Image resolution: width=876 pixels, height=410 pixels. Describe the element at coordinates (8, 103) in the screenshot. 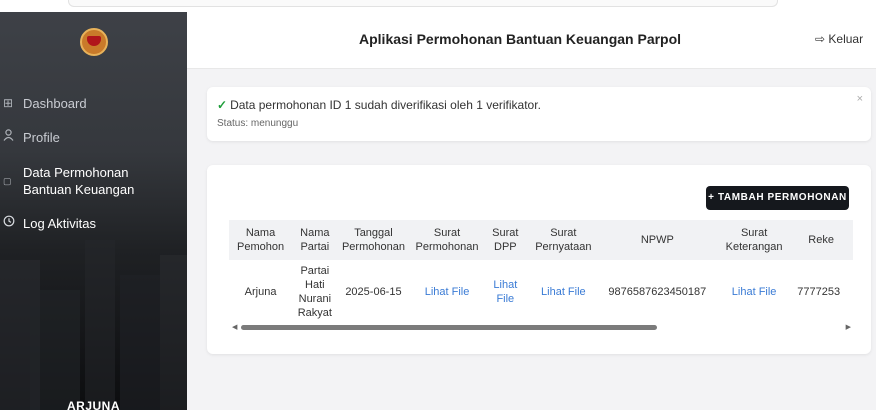

I see `grid-icon: ⊞` at that location.